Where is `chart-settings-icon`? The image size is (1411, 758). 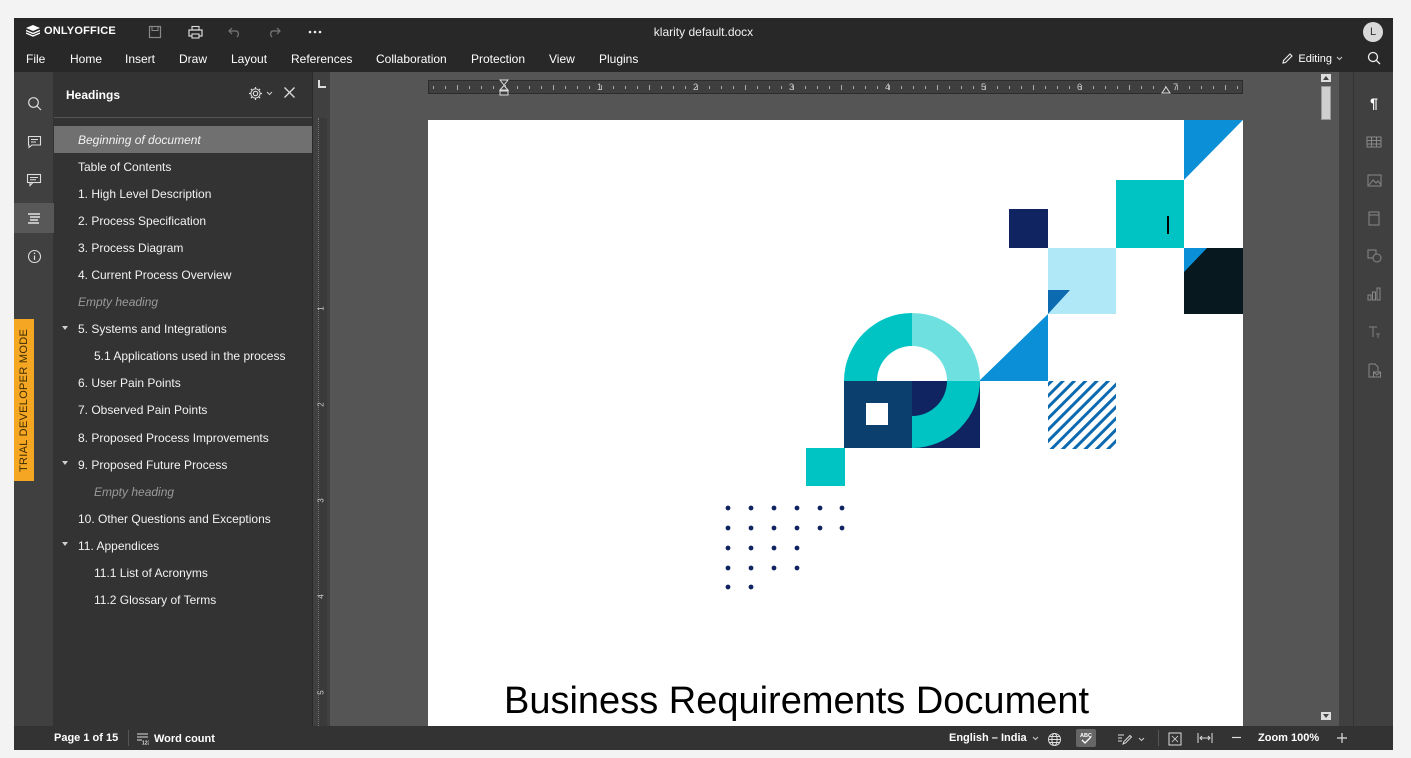 chart-settings-icon is located at coordinates (1373, 294).